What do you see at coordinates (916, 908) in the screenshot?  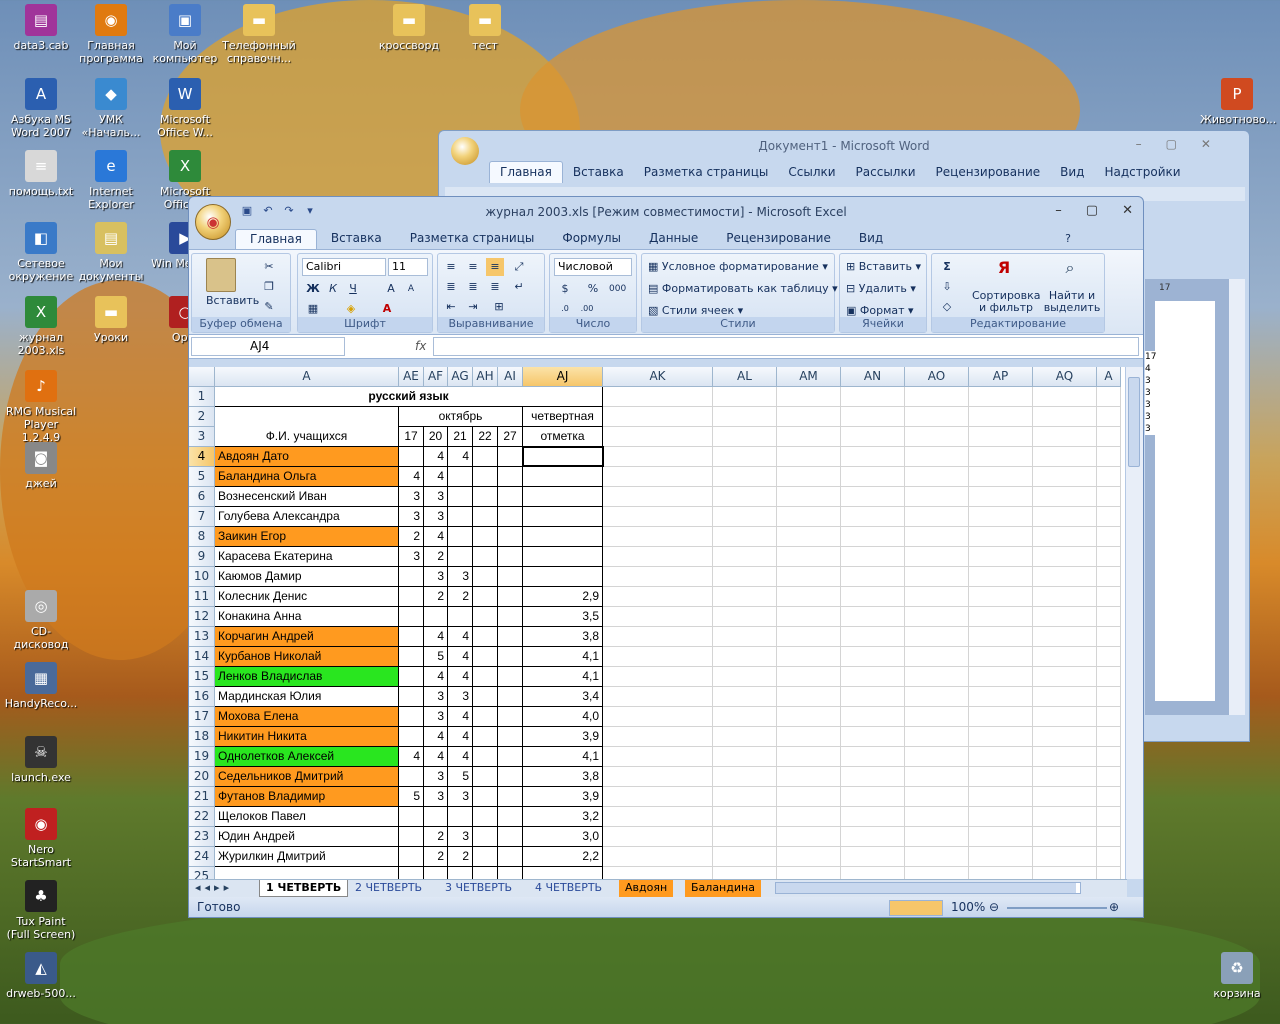 I see `view-buttons` at bounding box center [916, 908].